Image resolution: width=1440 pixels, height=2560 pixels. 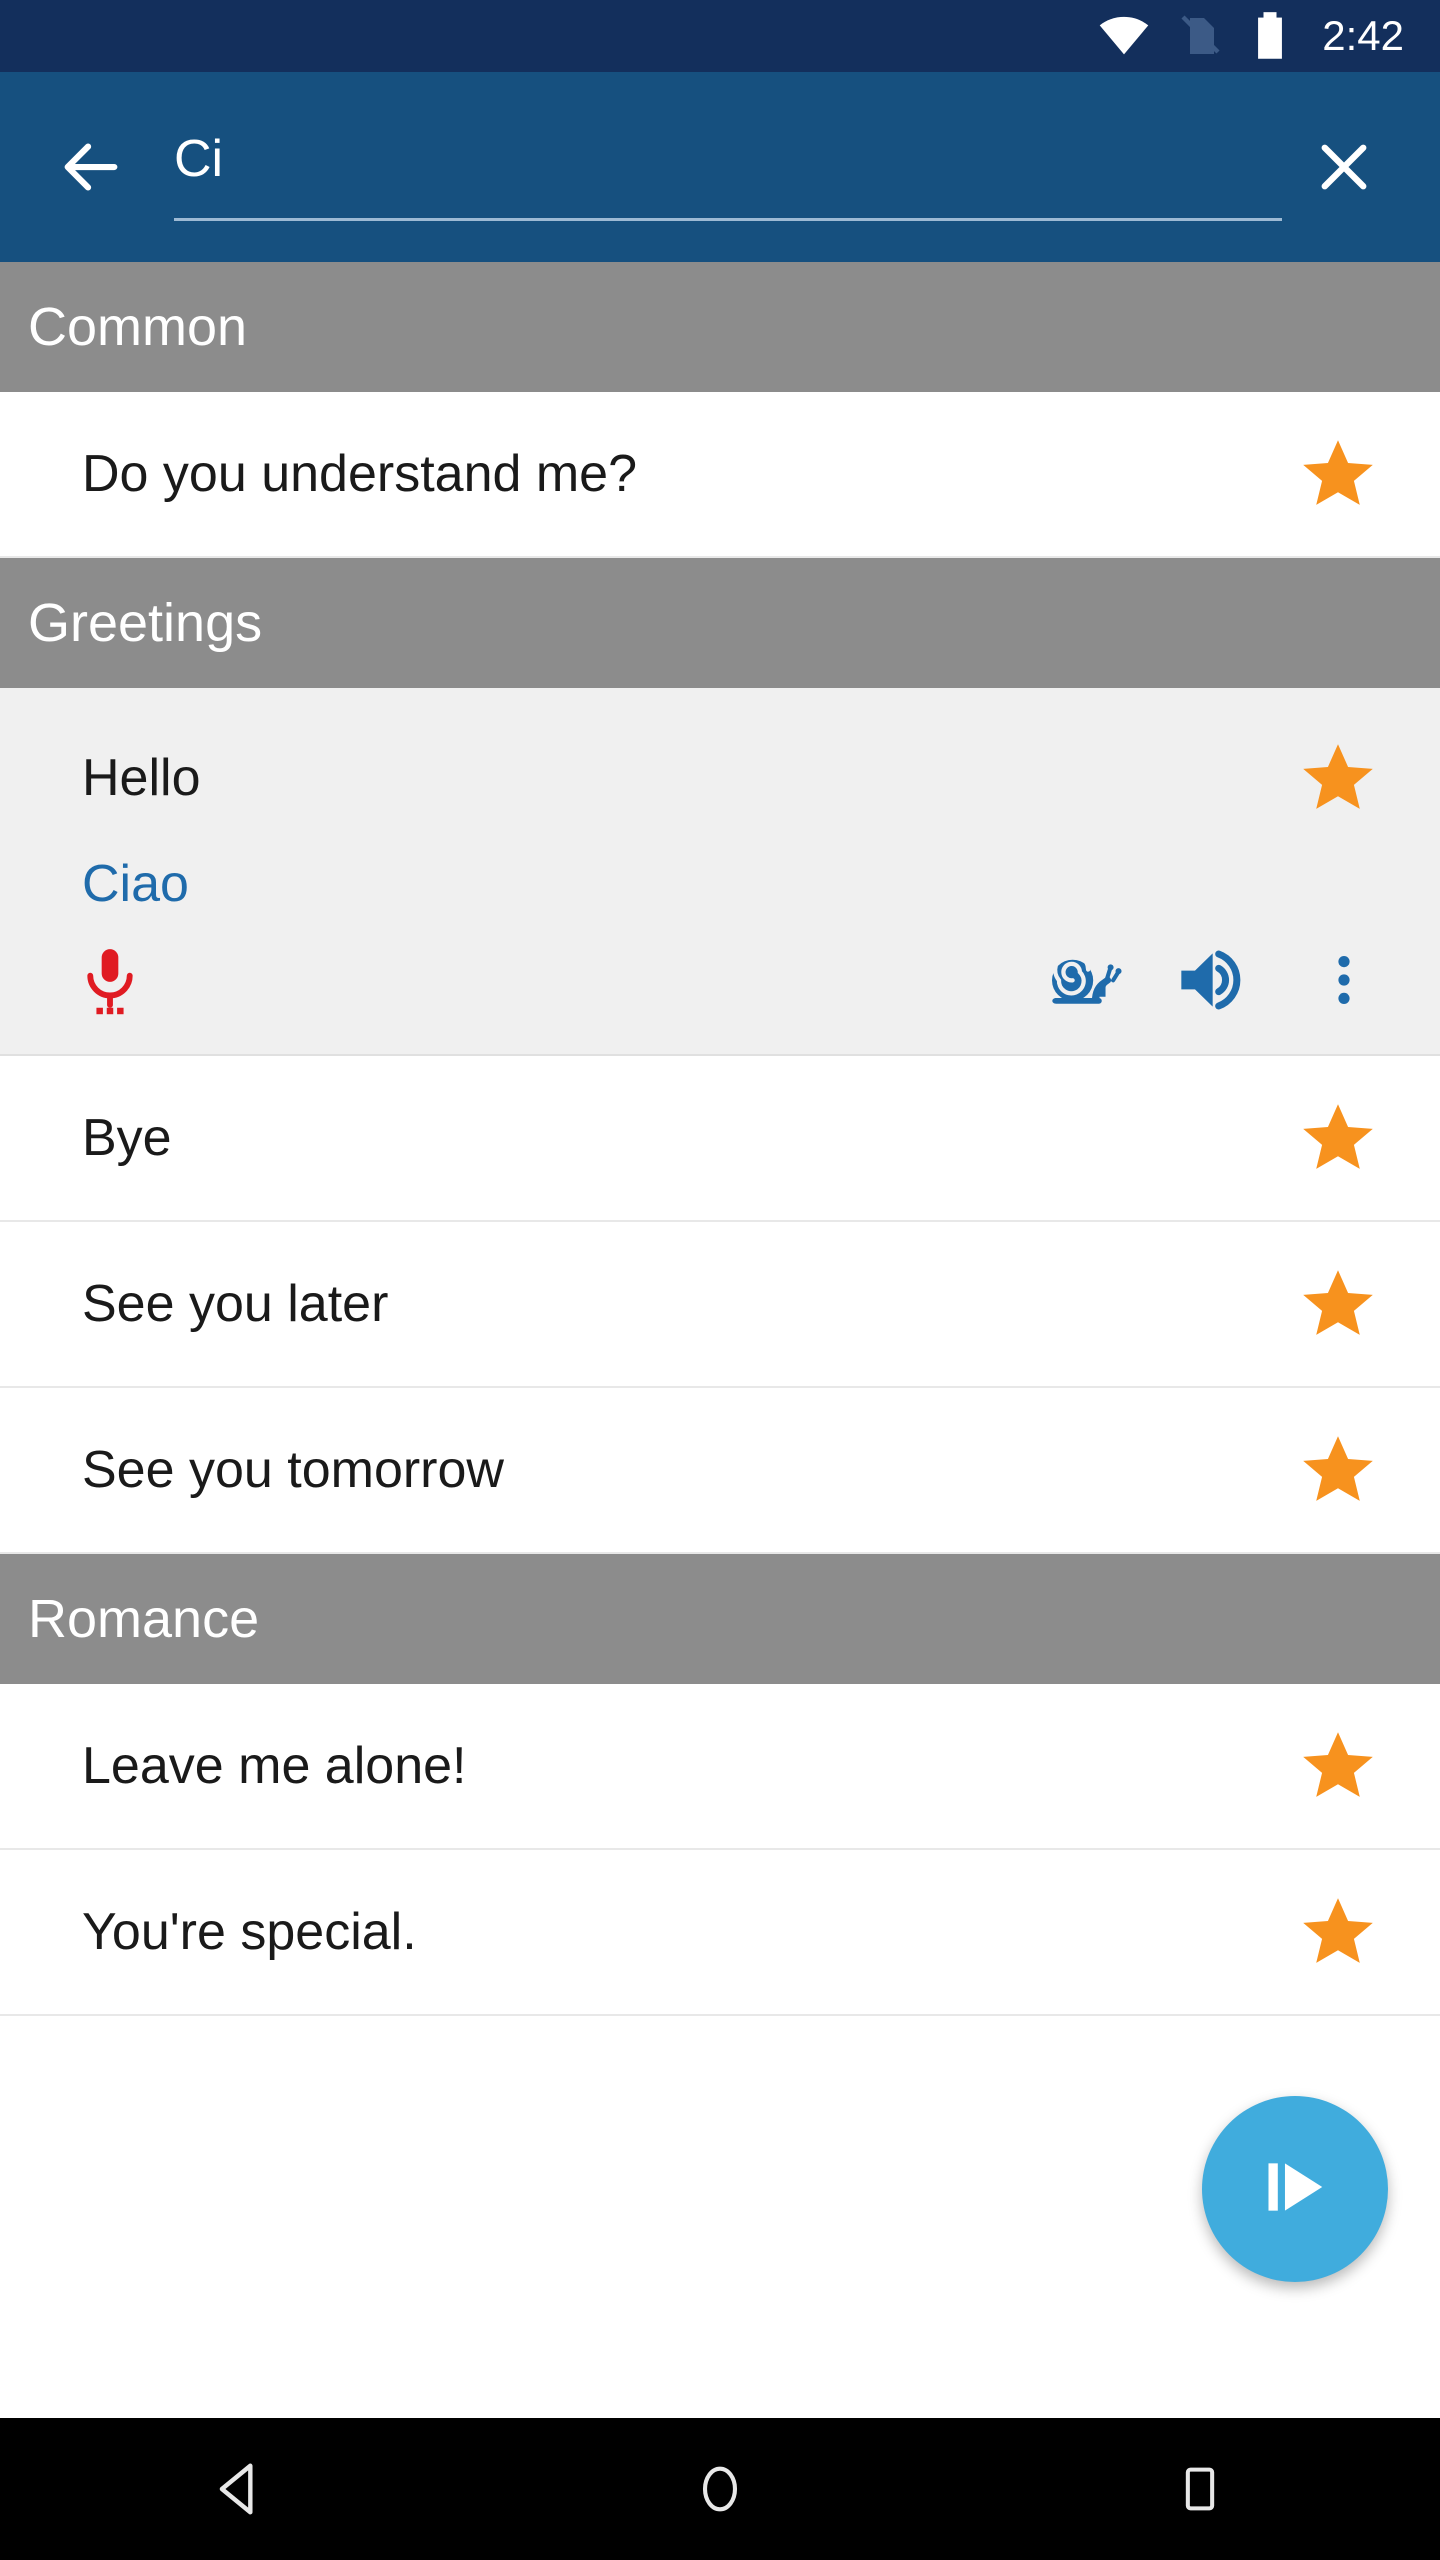 I want to click on search-input, so click(x=728, y=167).